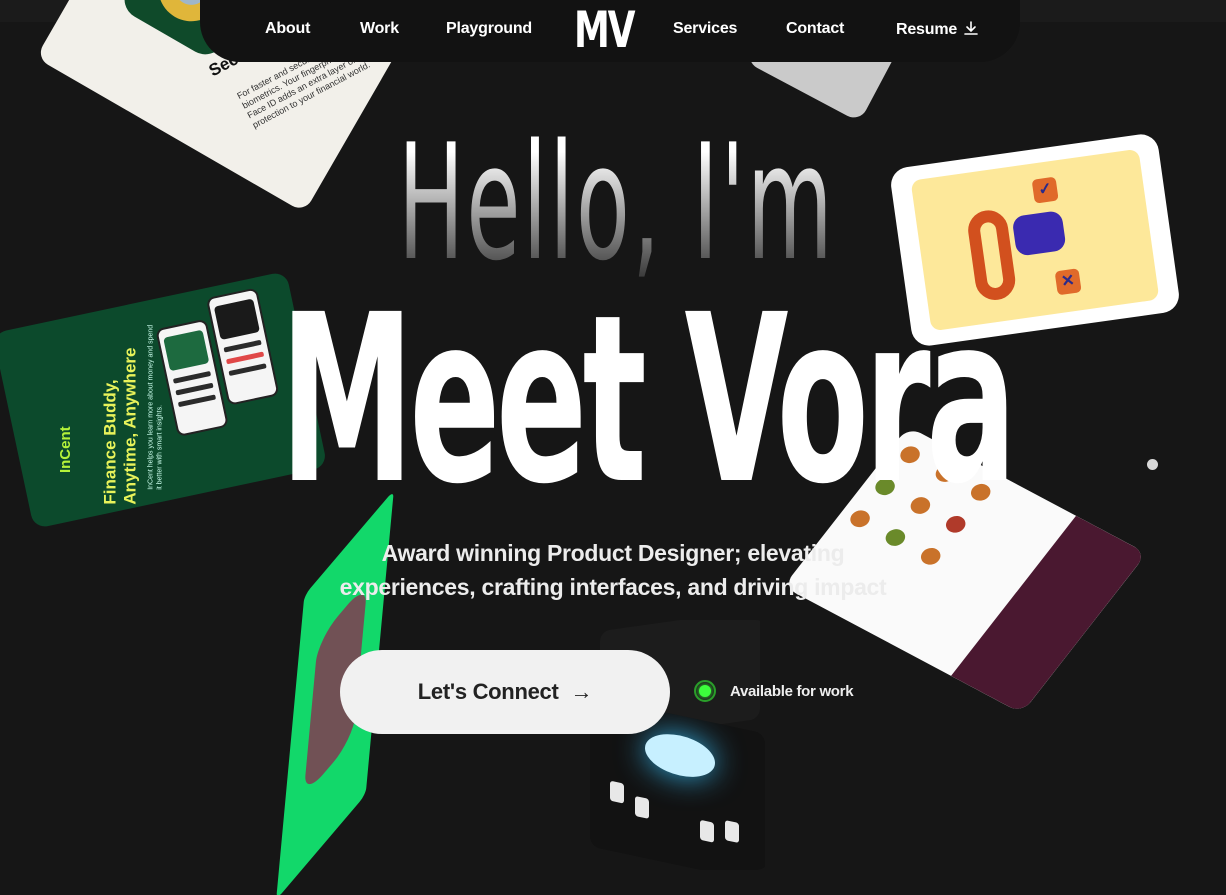  Describe the element at coordinates (130, 426) in the screenshot. I see `headline-line-2: Anytime, Anywhere` at that location.